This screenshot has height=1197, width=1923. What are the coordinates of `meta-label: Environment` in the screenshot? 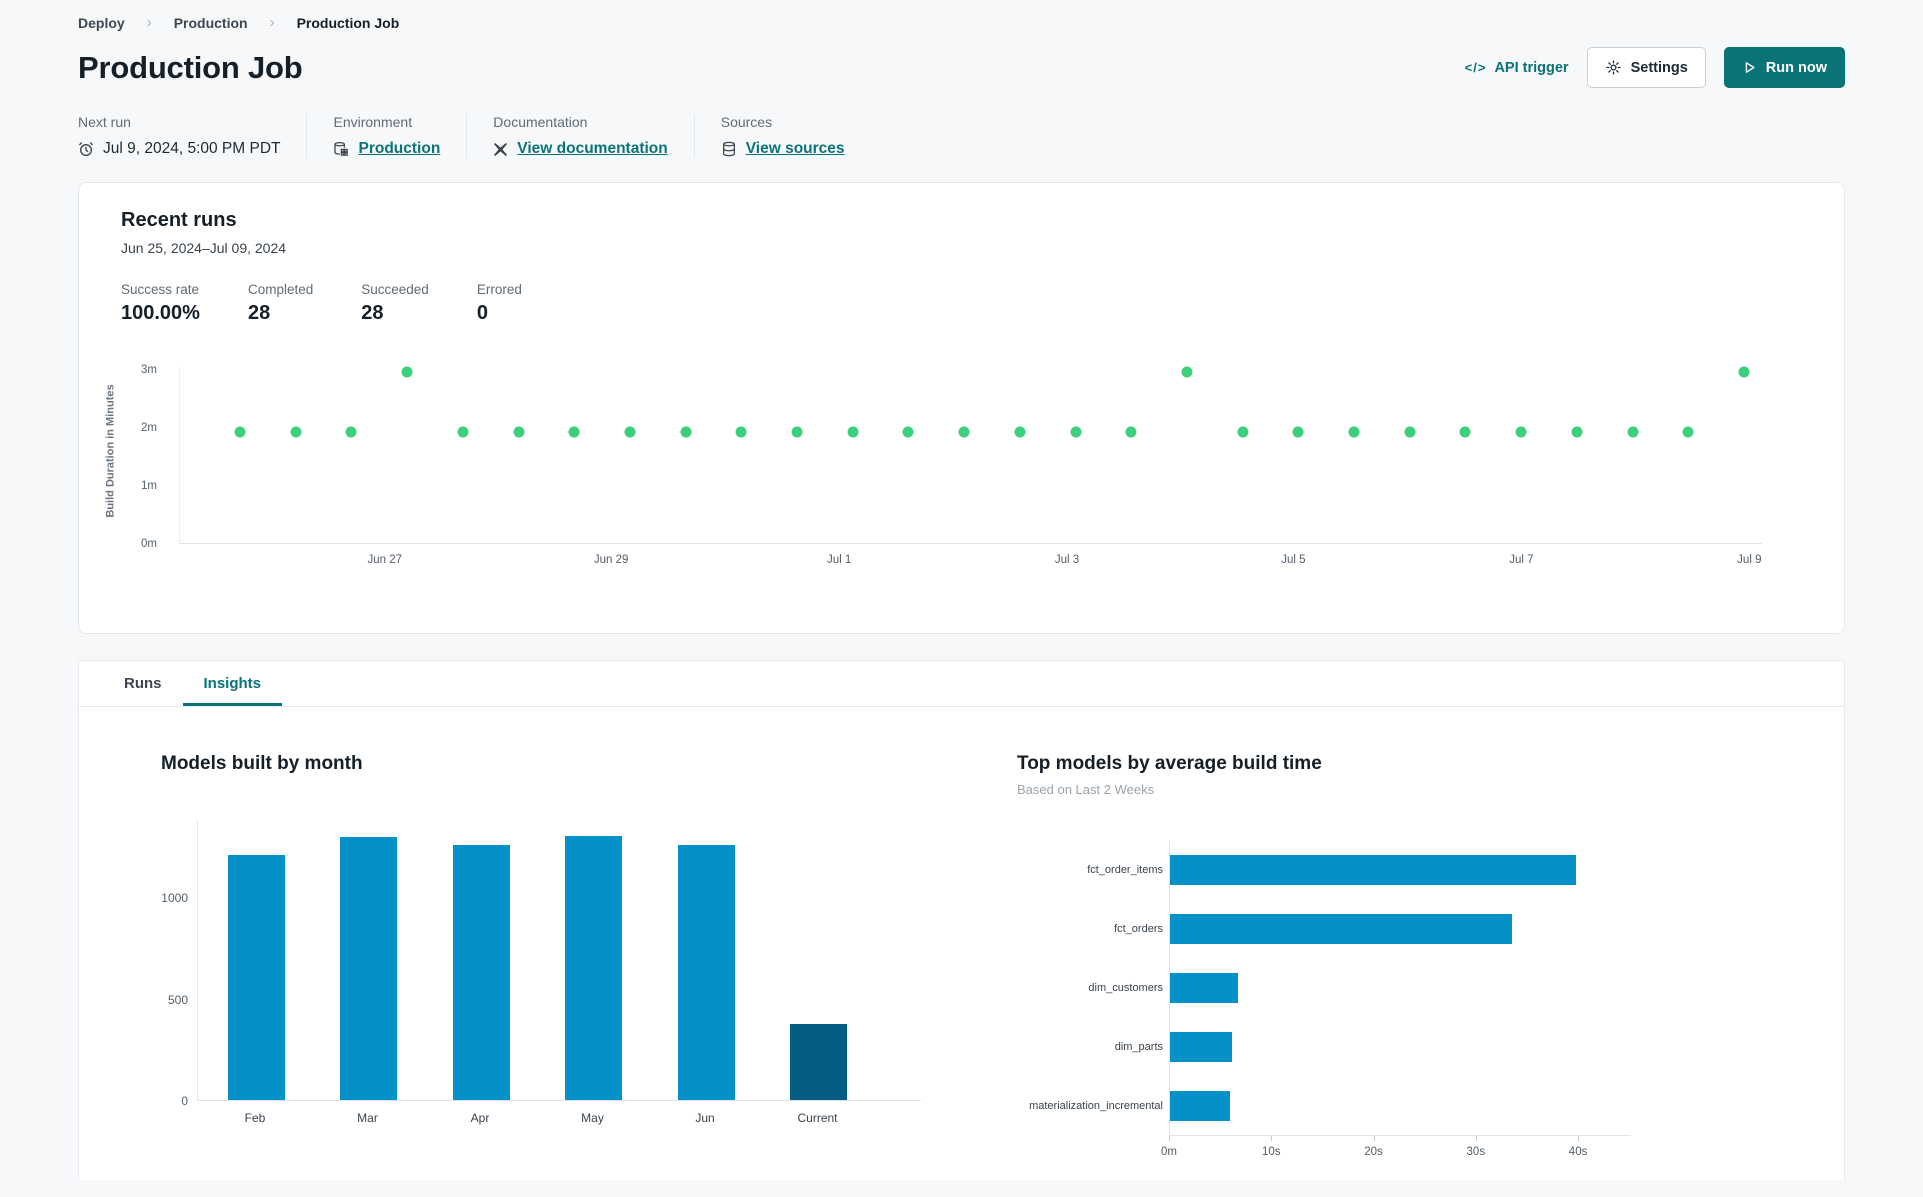 It's located at (373, 122).